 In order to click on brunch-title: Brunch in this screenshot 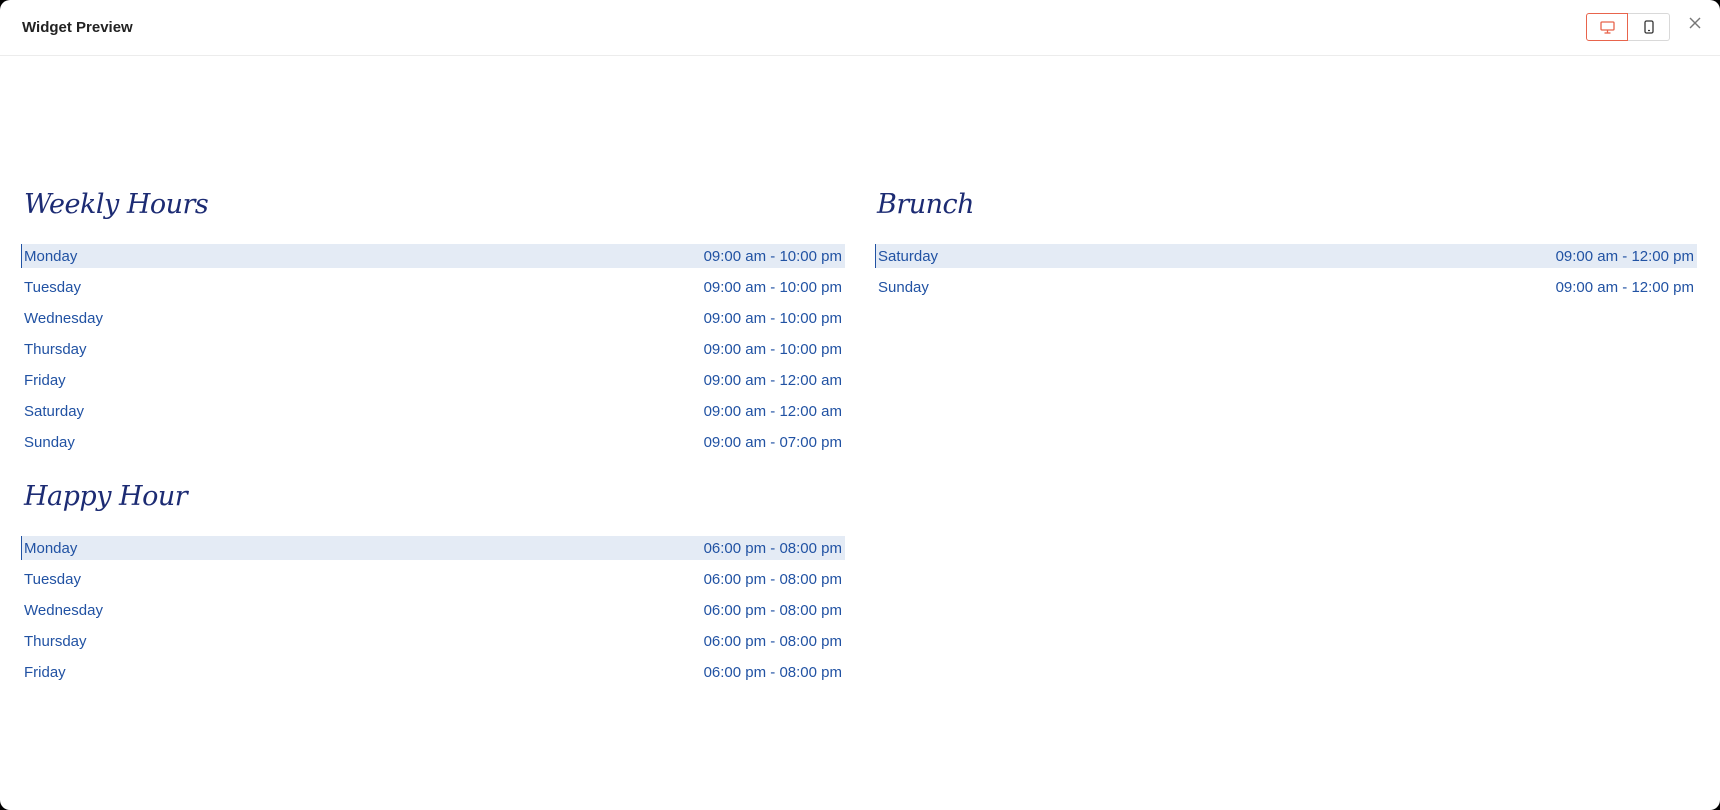, I will do `click(926, 204)`.